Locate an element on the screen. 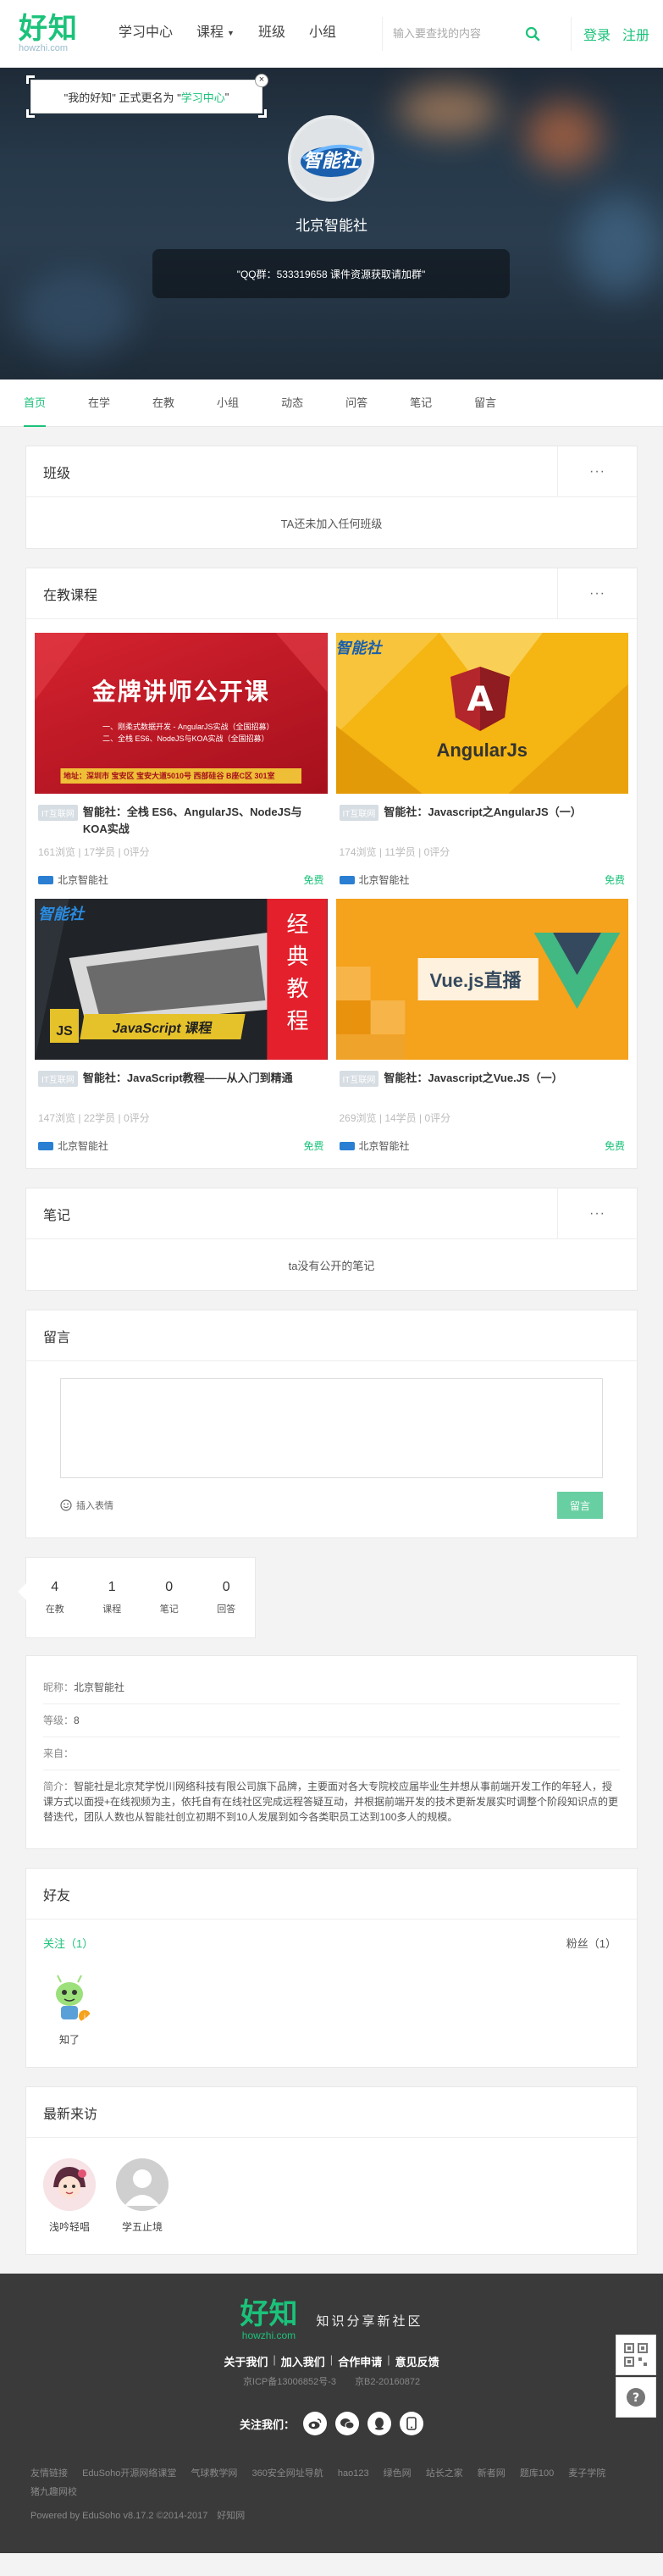  course-thumbnail: 智能社 A AngularJs is located at coordinates (481, 713).